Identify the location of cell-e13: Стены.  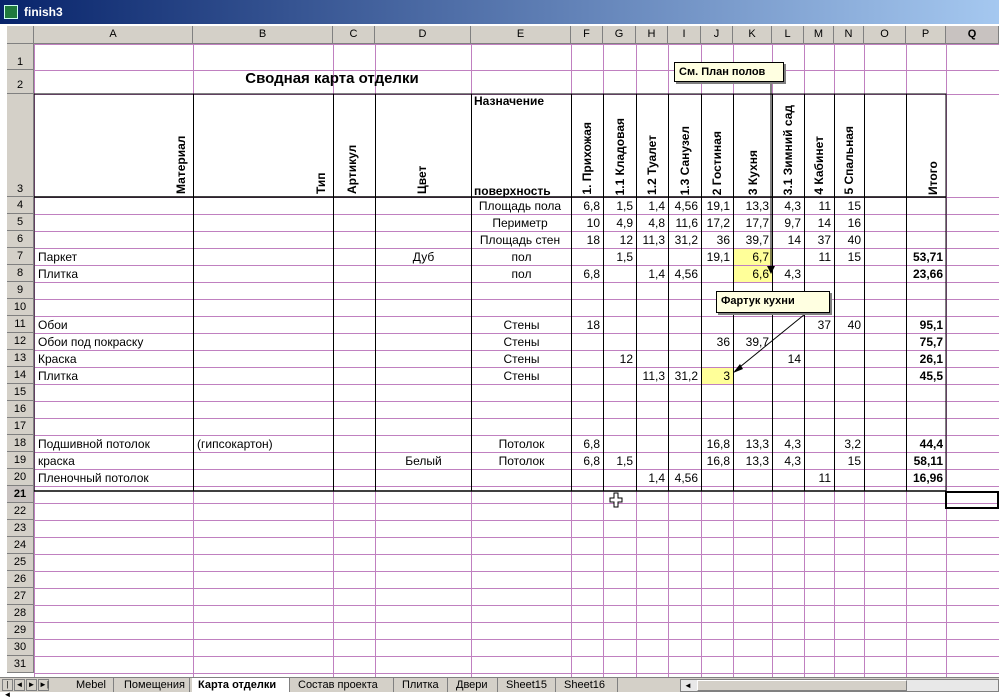
(521, 359).